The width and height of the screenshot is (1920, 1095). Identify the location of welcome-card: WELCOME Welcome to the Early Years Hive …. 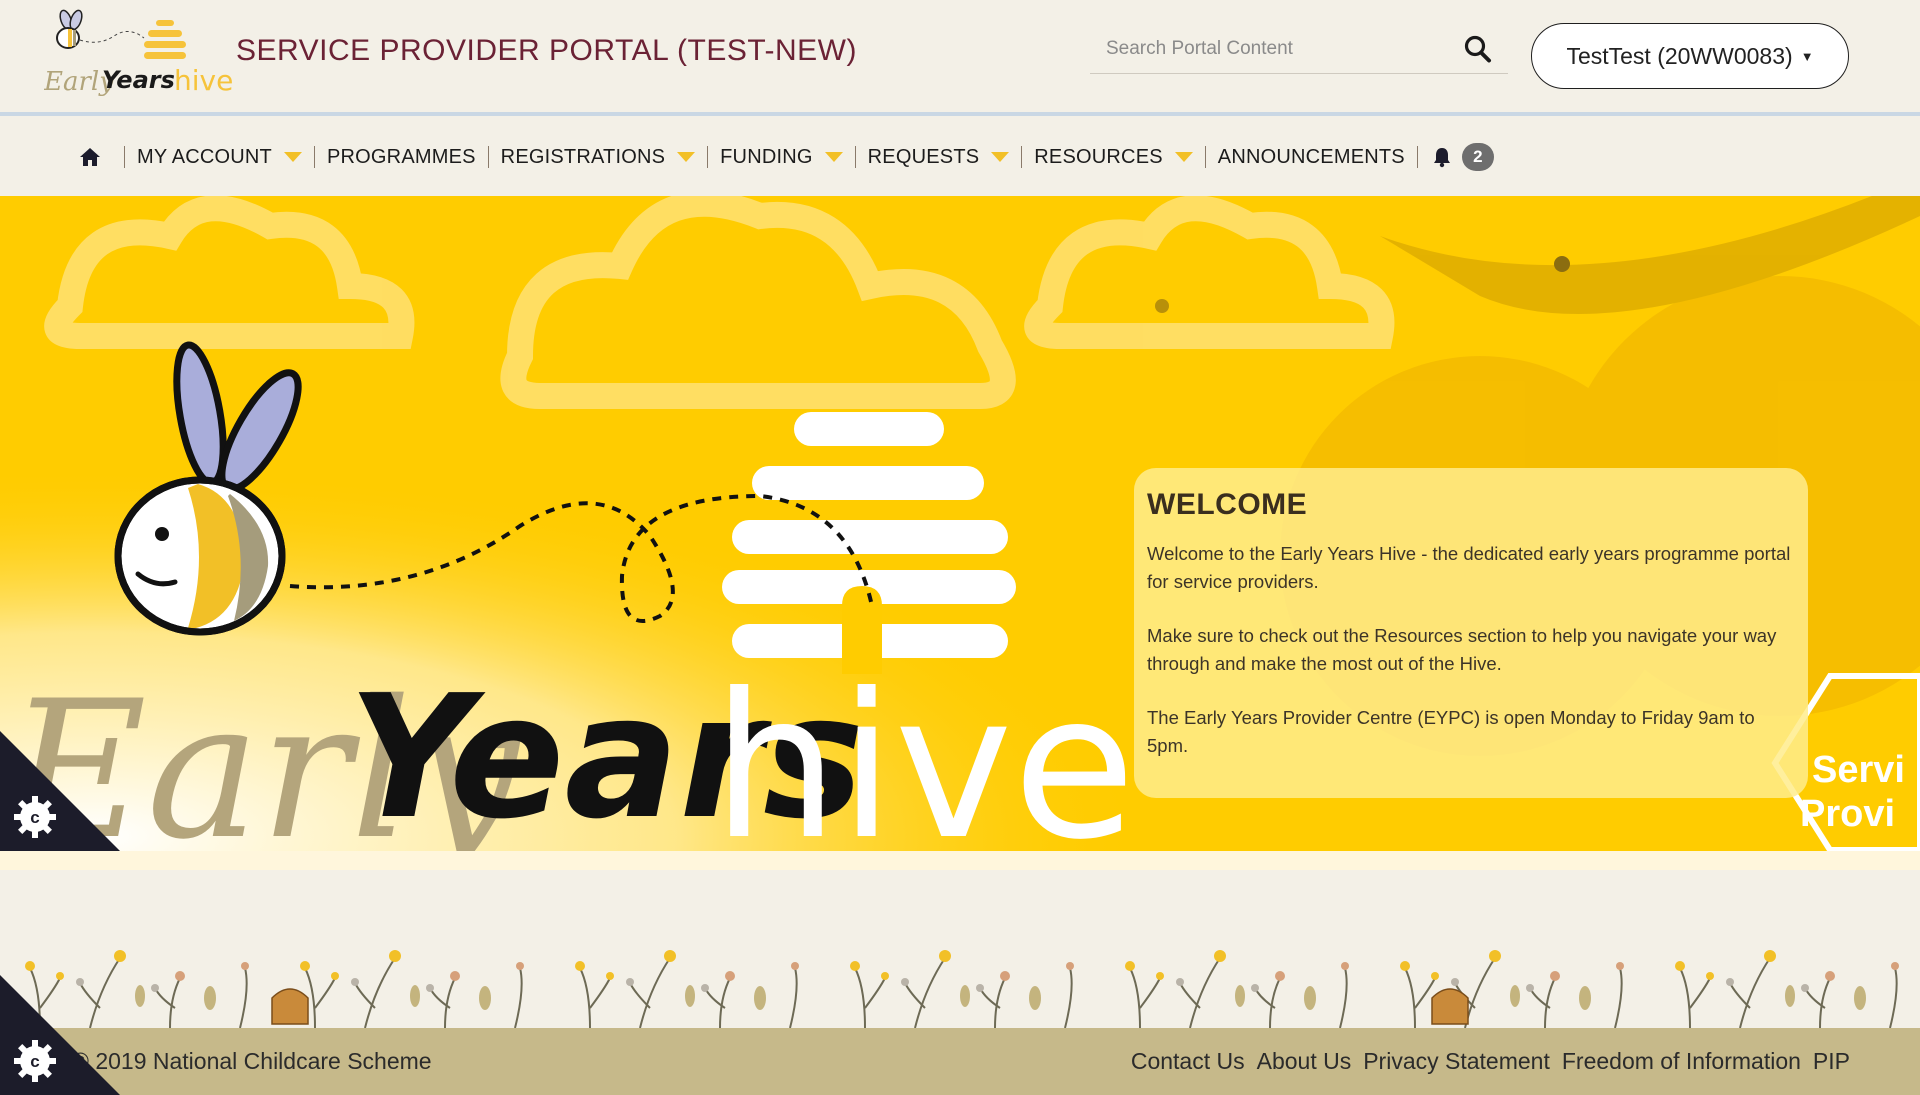
(1471, 633).